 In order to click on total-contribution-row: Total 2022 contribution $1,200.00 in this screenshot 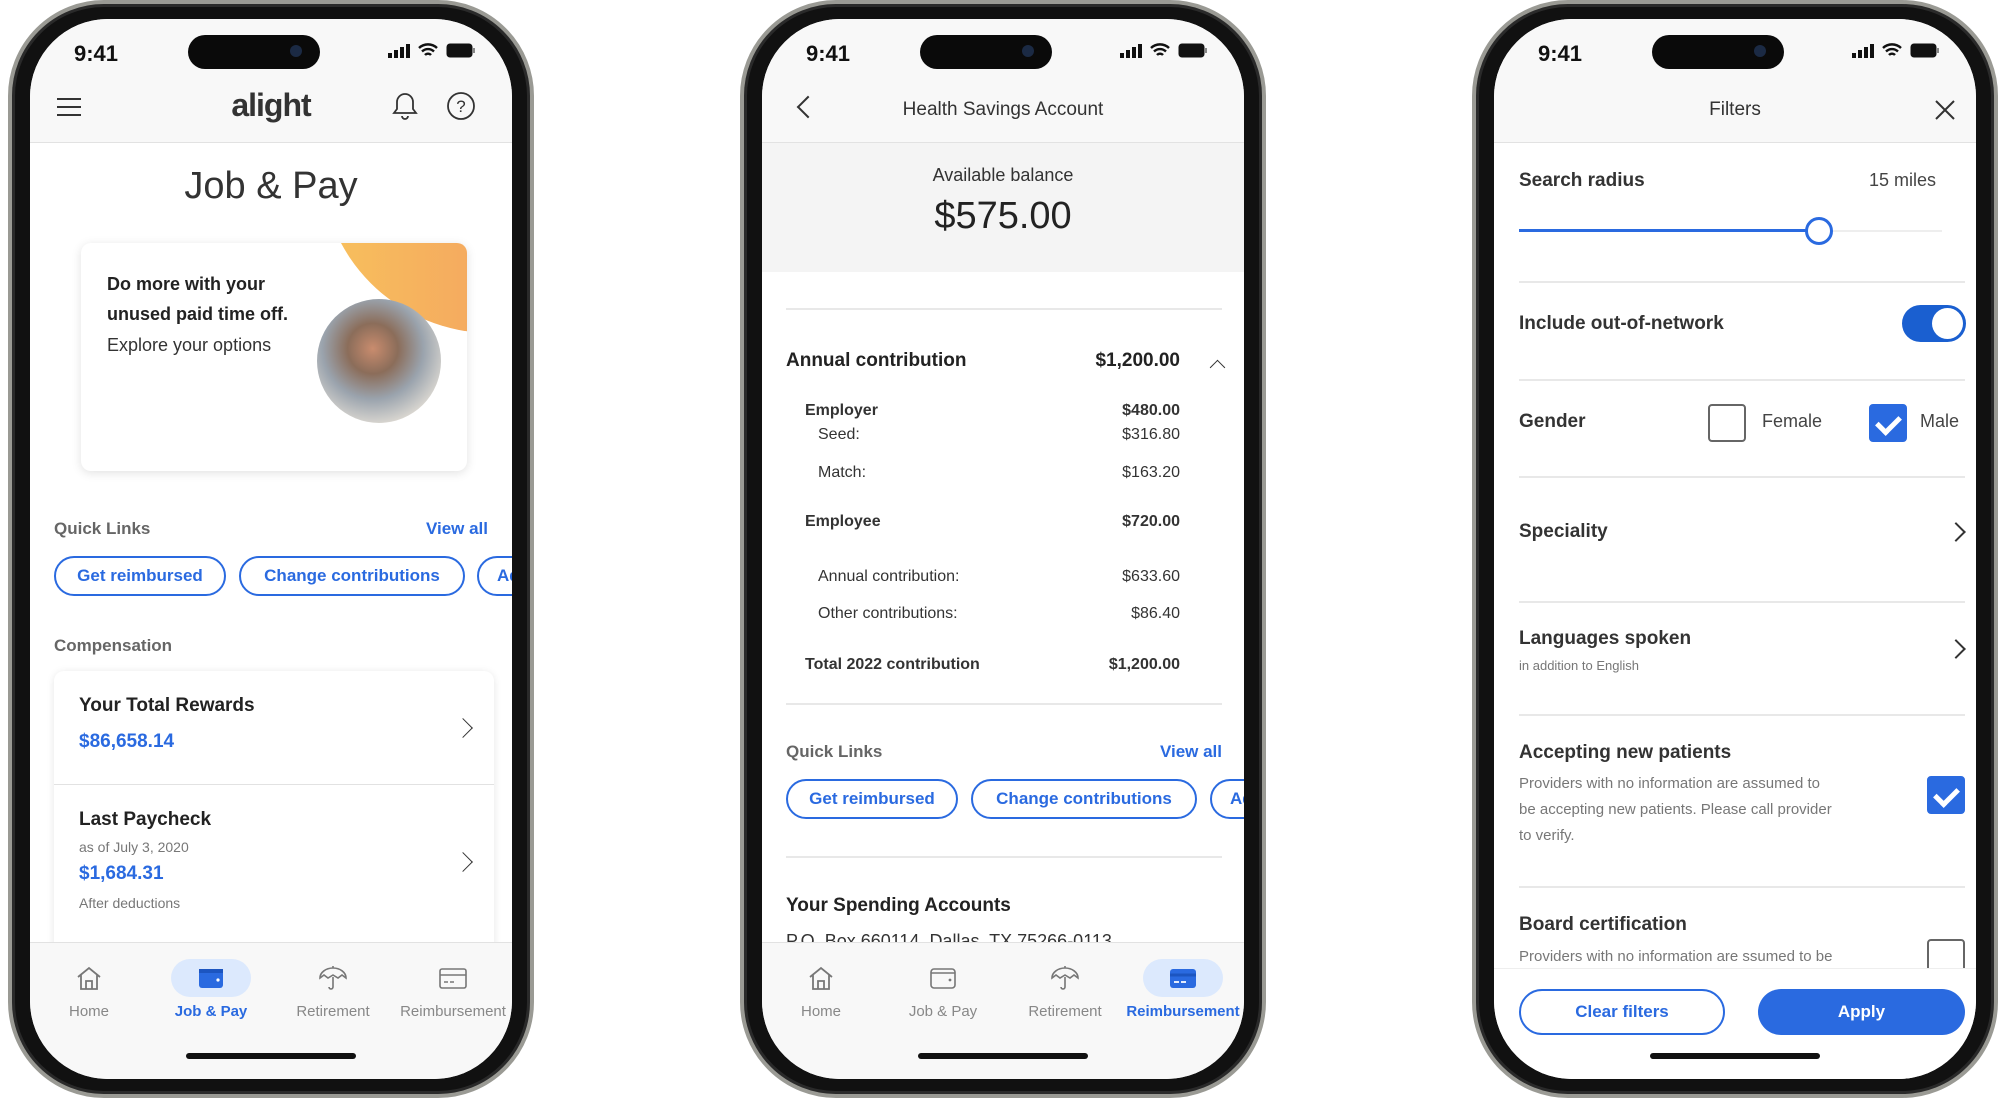, I will do `click(992, 664)`.